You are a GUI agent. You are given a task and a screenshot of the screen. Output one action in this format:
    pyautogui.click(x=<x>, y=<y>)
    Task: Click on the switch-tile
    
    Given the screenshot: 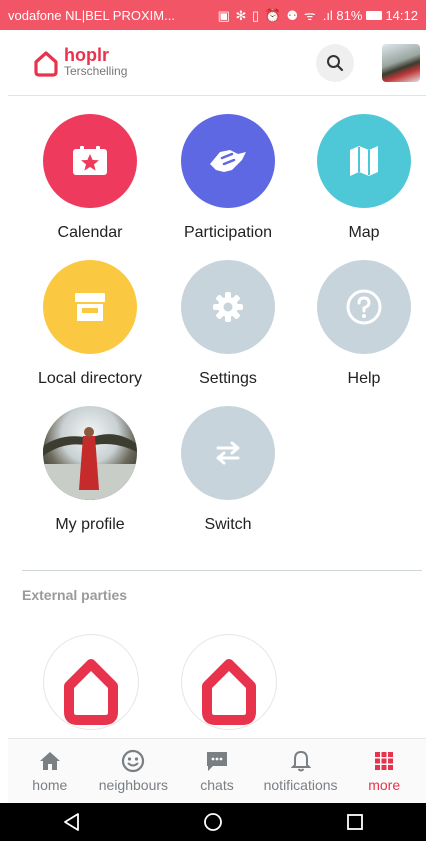 What is the action you would take?
    pyautogui.click(x=228, y=453)
    